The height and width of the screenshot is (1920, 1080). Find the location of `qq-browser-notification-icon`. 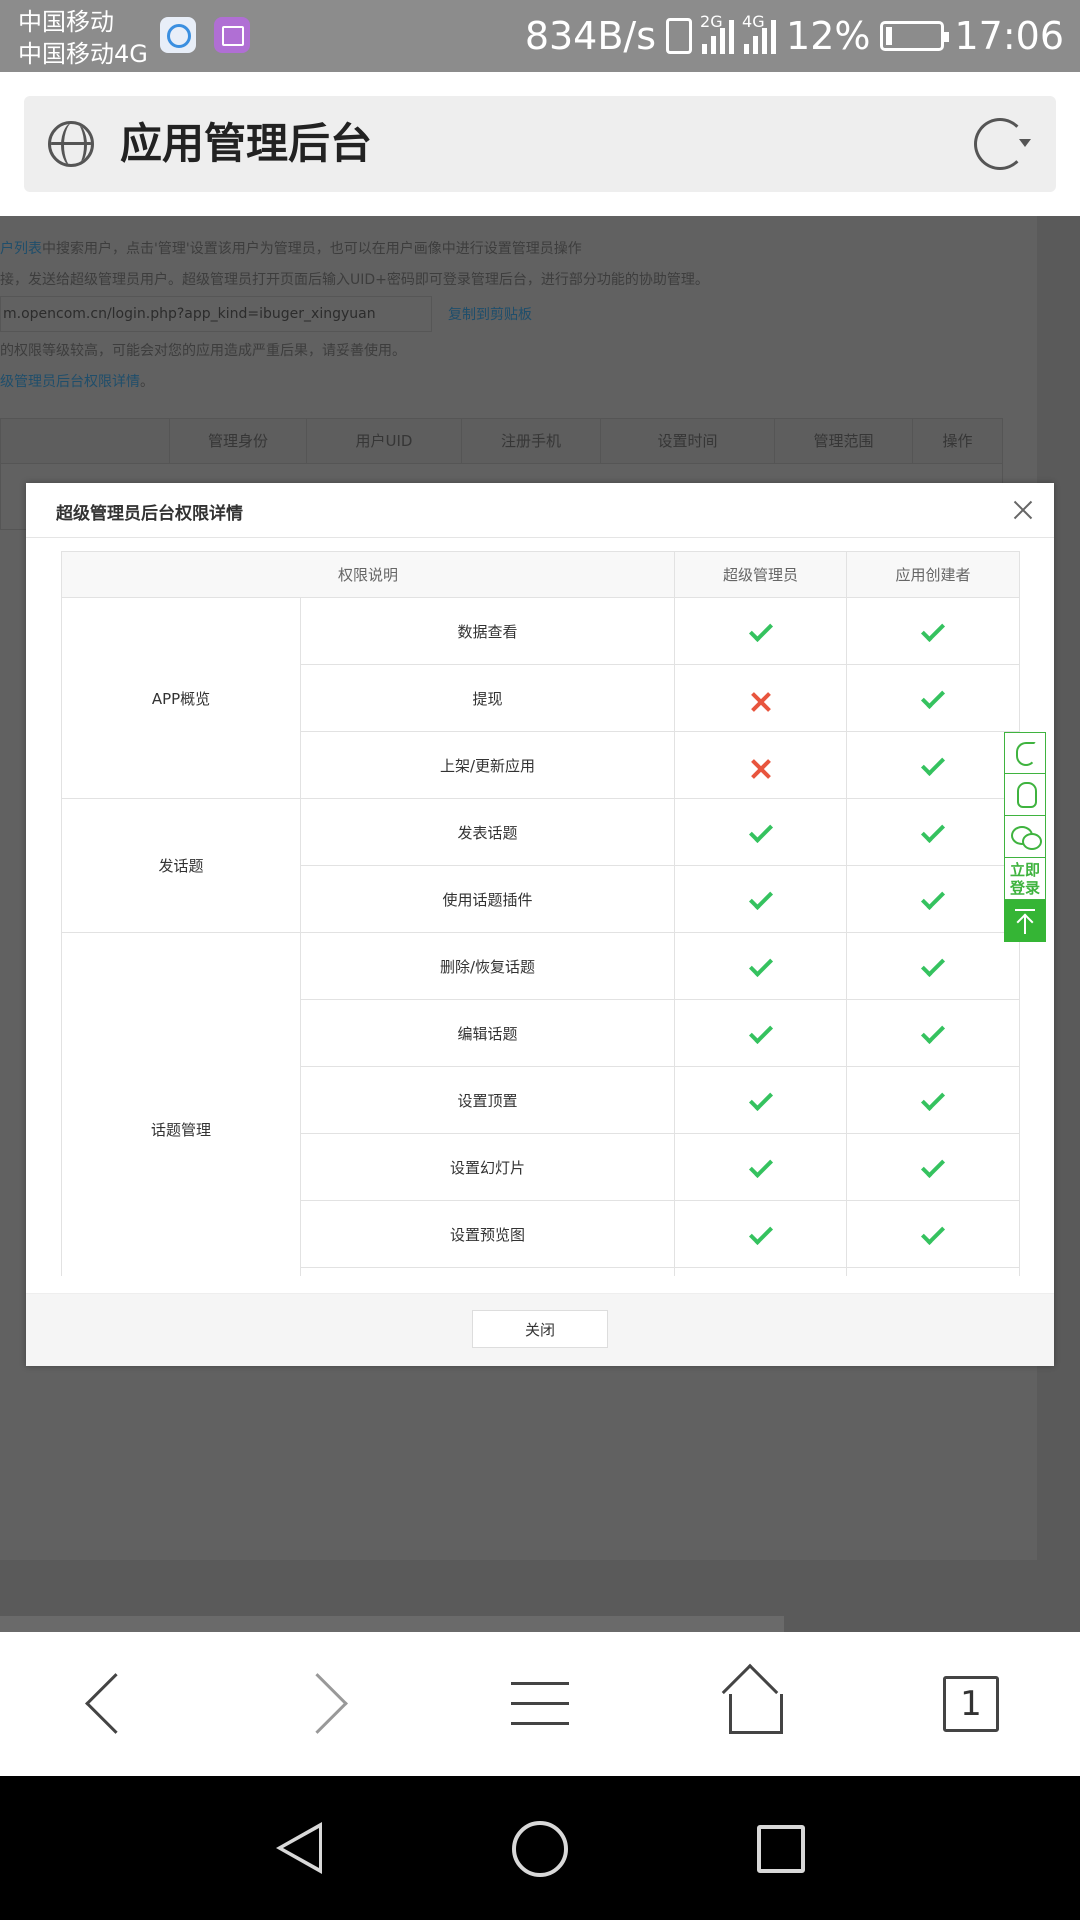

qq-browser-notification-icon is located at coordinates (178, 35).